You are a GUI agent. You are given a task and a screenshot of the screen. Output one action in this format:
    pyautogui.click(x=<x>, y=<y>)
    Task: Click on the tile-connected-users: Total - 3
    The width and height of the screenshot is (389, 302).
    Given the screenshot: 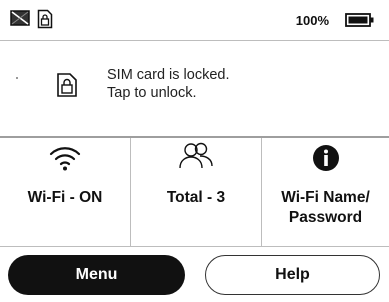 What is the action you would take?
    pyautogui.click(x=196, y=192)
    